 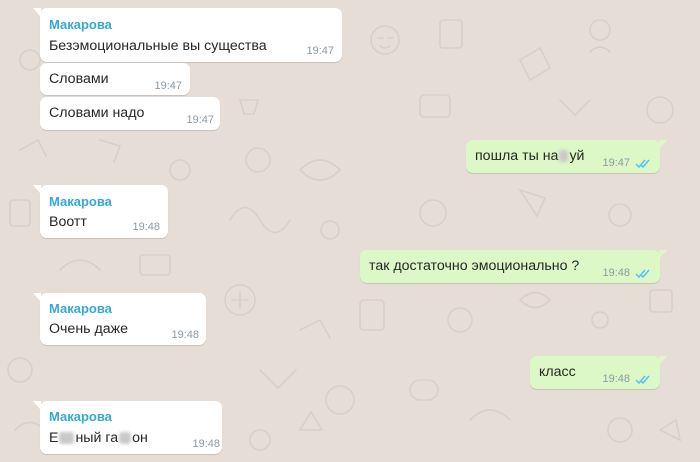 What do you see at coordinates (115, 79) in the screenshot?
I see `incoming-message: Словами 19:47` at bounding box center [115, 79].